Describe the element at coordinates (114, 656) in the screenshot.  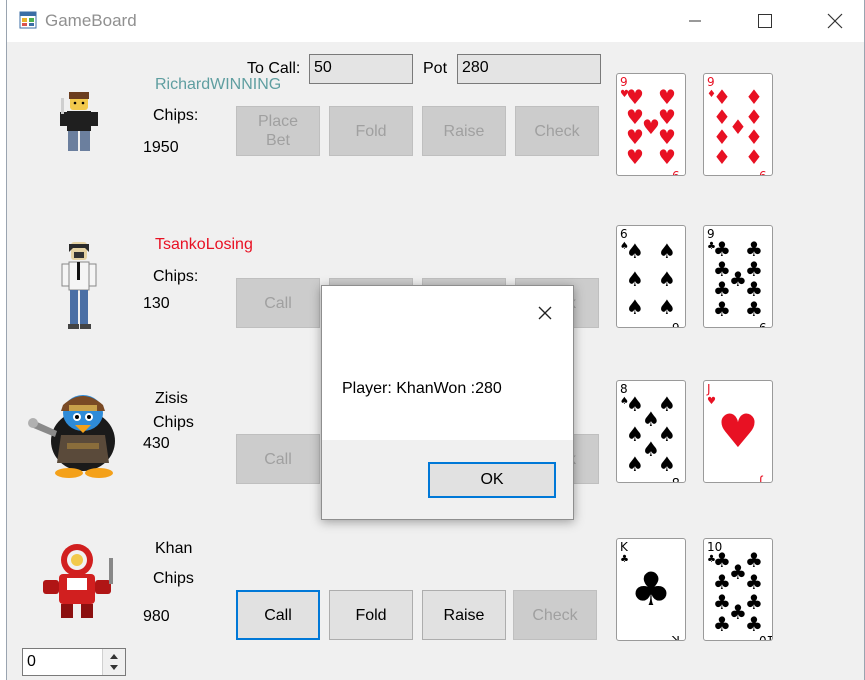
I see `spin-up-icon` at that location.